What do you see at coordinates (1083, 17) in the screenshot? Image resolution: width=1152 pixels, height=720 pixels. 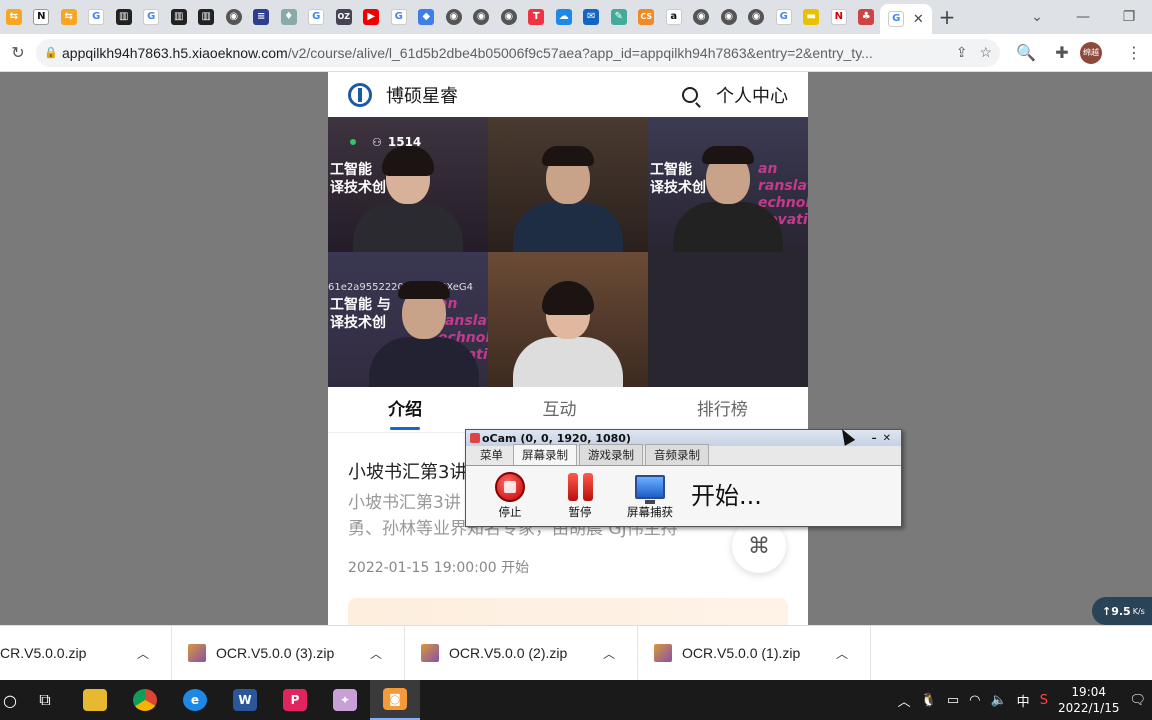 I see `minimize-button: —` at bounding box center [1083, 17].